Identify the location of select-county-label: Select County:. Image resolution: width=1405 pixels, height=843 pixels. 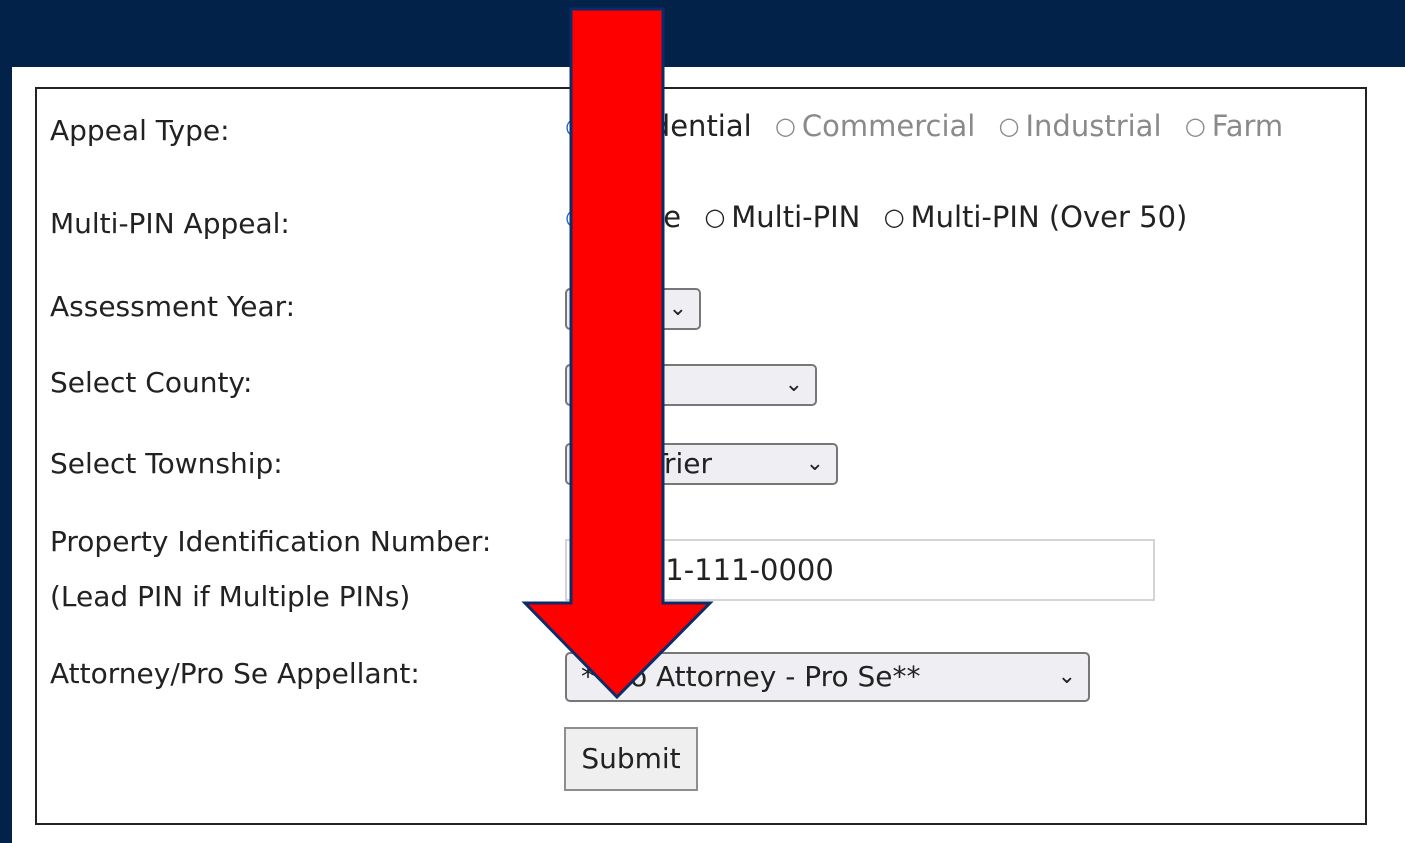
(151, 382).